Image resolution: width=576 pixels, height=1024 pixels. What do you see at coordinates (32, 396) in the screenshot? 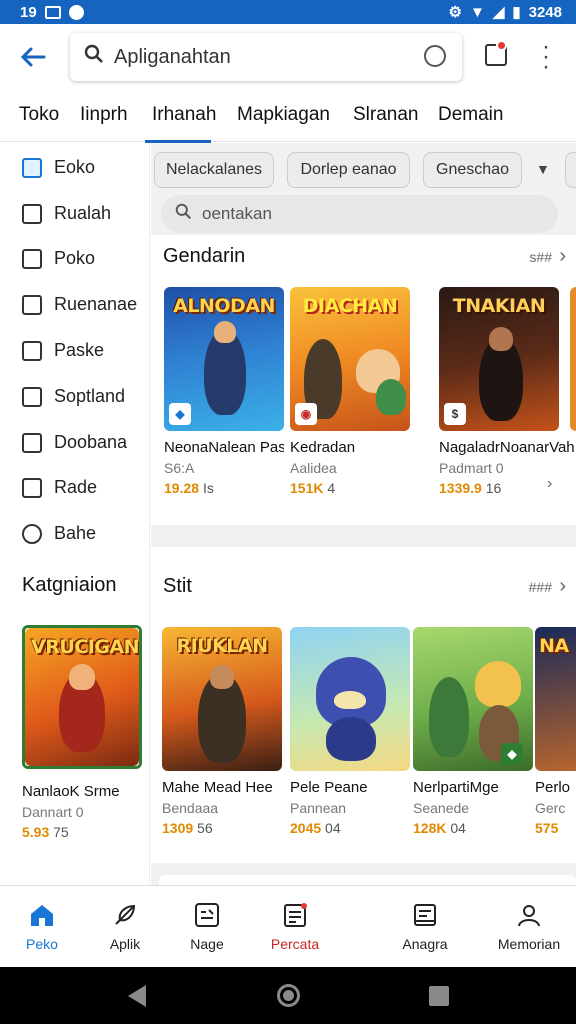
I see `square-icon` at bounding box center [32, 396].